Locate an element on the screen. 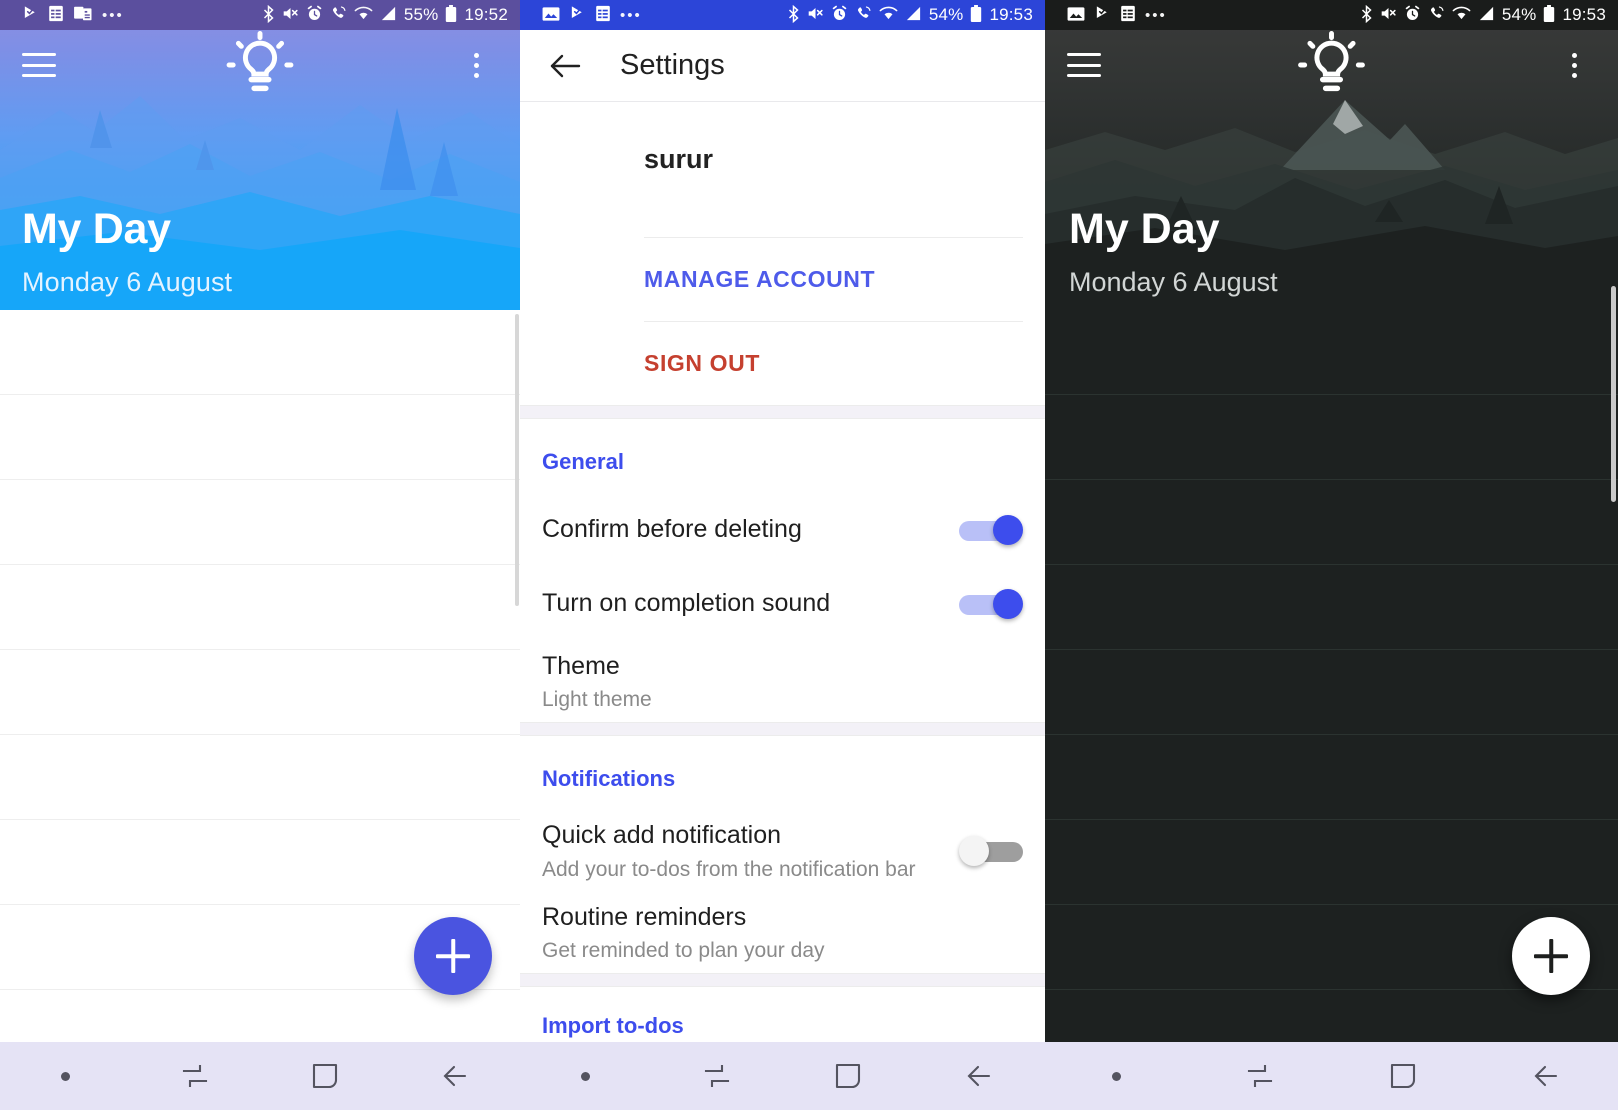 The width and height of the screenshot is (1618, 1110). back-arrow-icon is located at coordinates (565, 66).